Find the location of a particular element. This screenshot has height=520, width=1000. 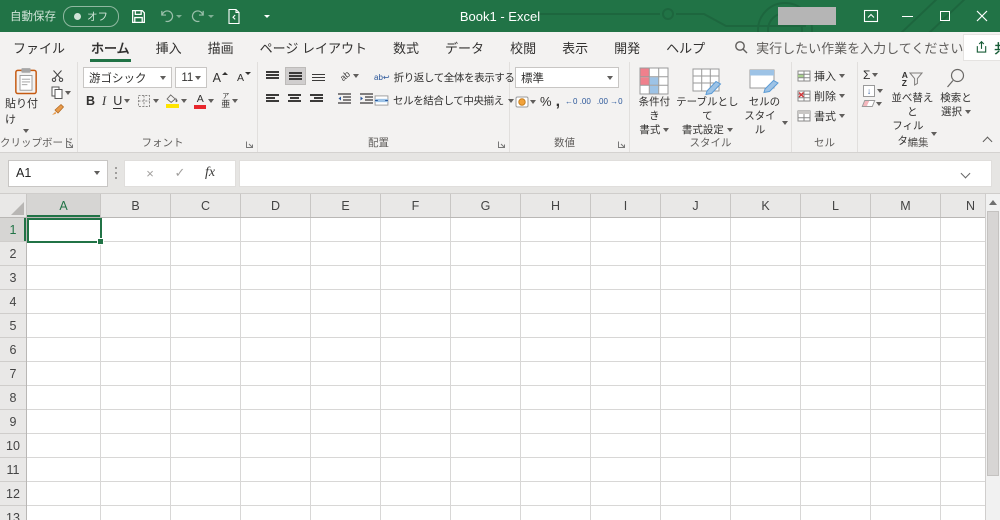

redo-button is located at coordinates (202, 16).